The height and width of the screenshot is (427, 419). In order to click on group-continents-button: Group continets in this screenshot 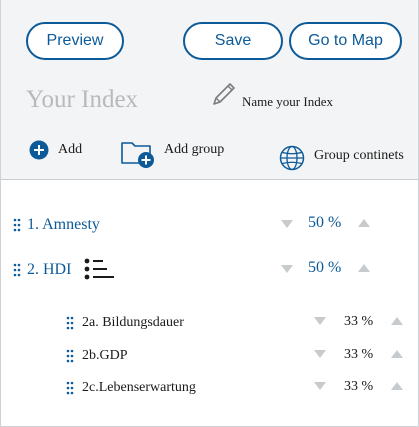, I will do `click(341, 158)`.